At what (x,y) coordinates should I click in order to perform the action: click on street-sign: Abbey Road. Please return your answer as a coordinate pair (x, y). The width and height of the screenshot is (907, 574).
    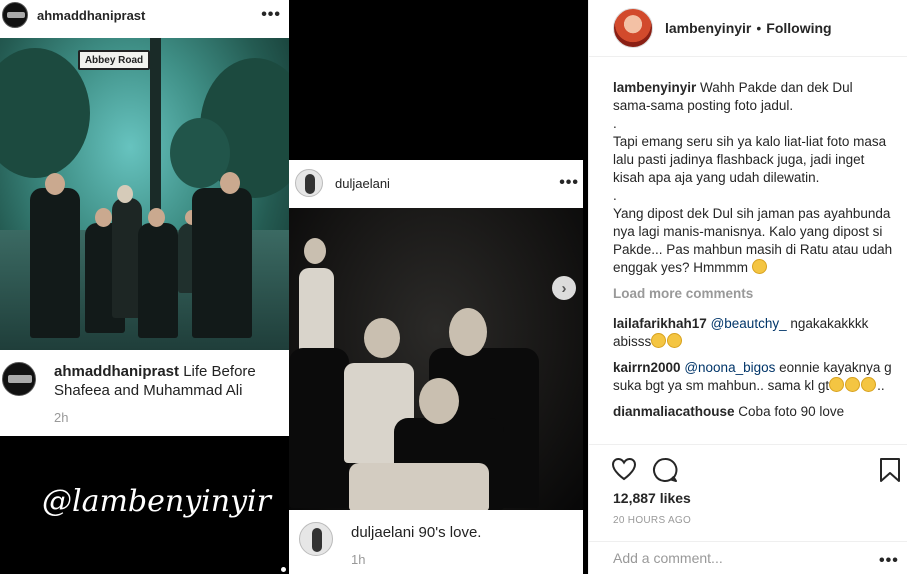
    Looking at the image, I should click on (114, 60).